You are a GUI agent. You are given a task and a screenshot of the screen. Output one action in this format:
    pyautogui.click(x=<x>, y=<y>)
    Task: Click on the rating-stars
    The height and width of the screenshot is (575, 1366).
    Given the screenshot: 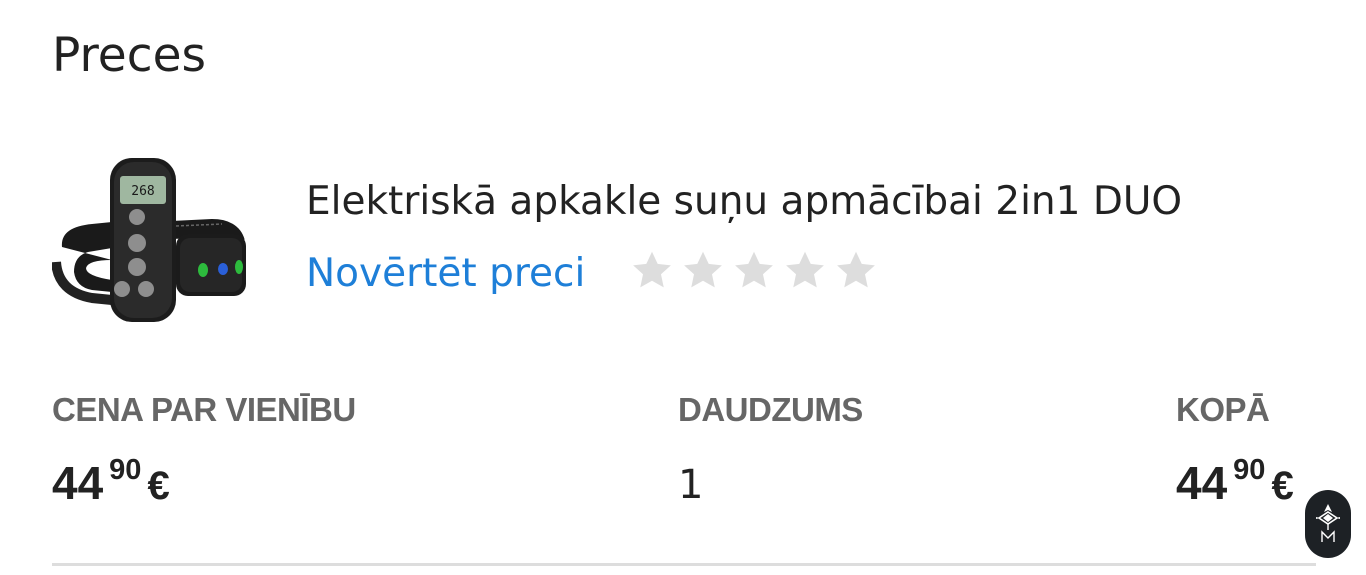 What is the action you would take?
    pyautogui.click(x=757, y=271)
    